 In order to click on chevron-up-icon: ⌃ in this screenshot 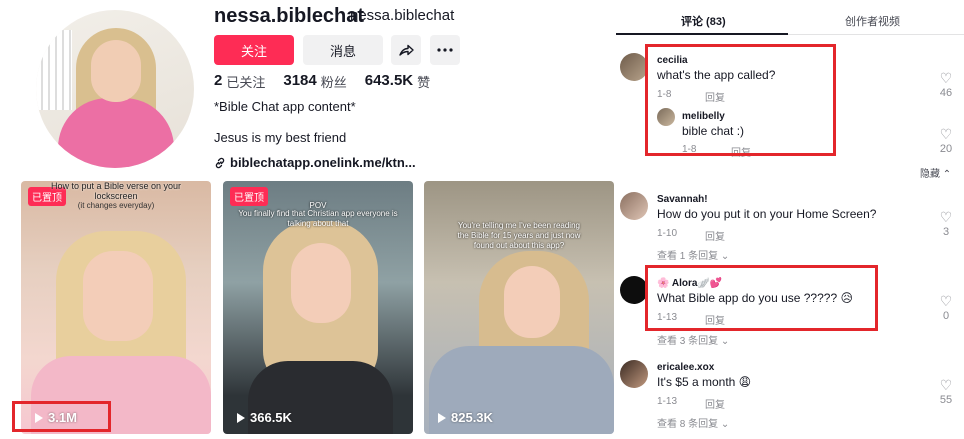, I will do `click(947, 174)`.